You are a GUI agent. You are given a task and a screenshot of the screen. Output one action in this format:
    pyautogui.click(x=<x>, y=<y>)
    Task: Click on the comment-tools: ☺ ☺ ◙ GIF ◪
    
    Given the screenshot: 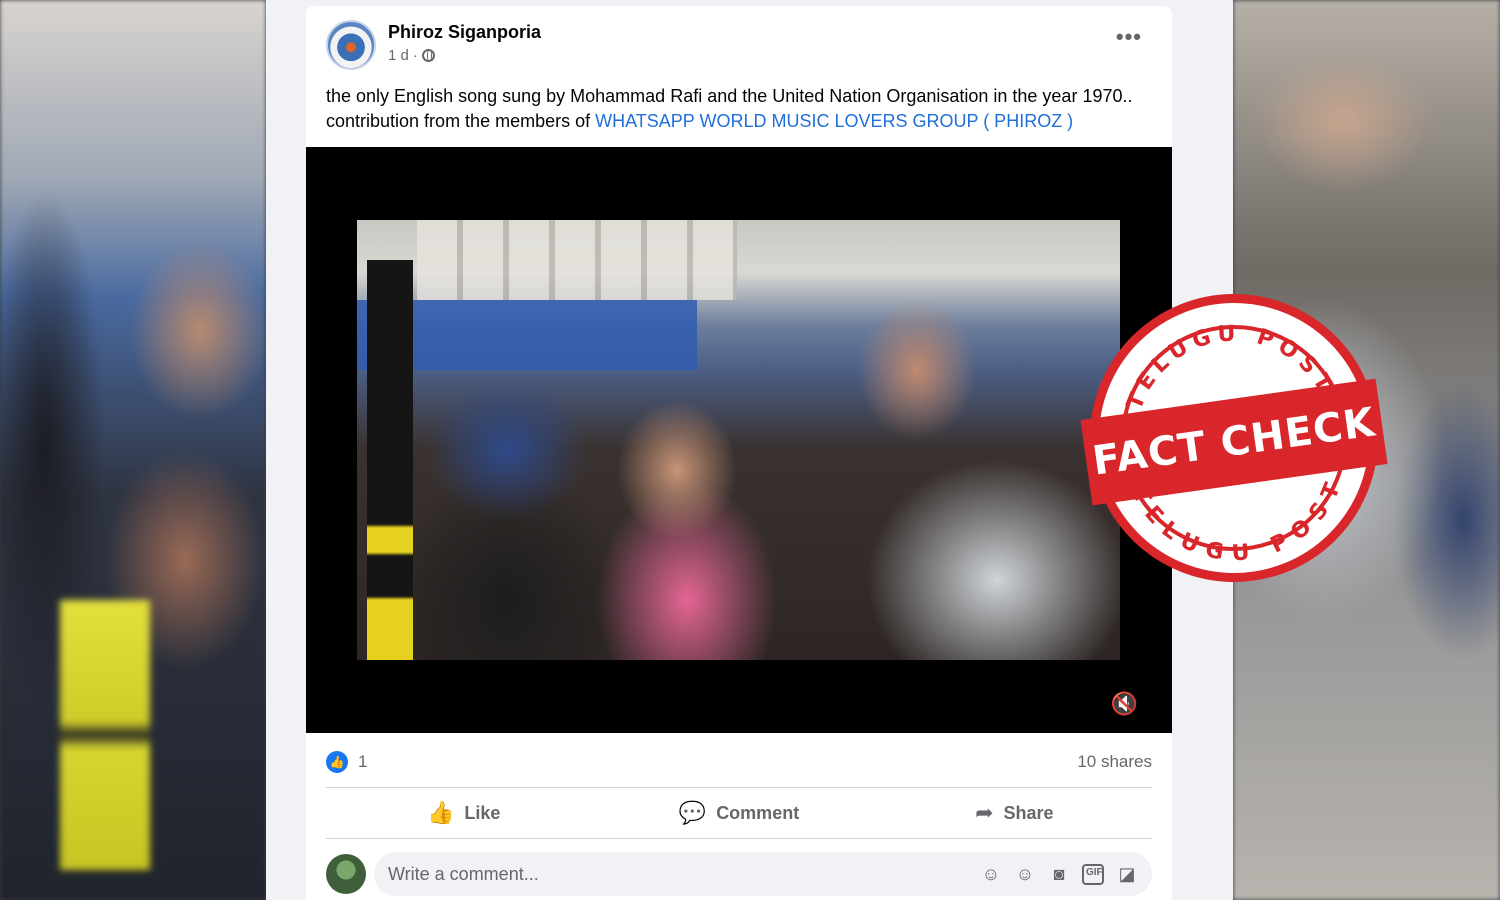 What is the action you would take?
    pyautogui.click(x=1059, y=874)
    